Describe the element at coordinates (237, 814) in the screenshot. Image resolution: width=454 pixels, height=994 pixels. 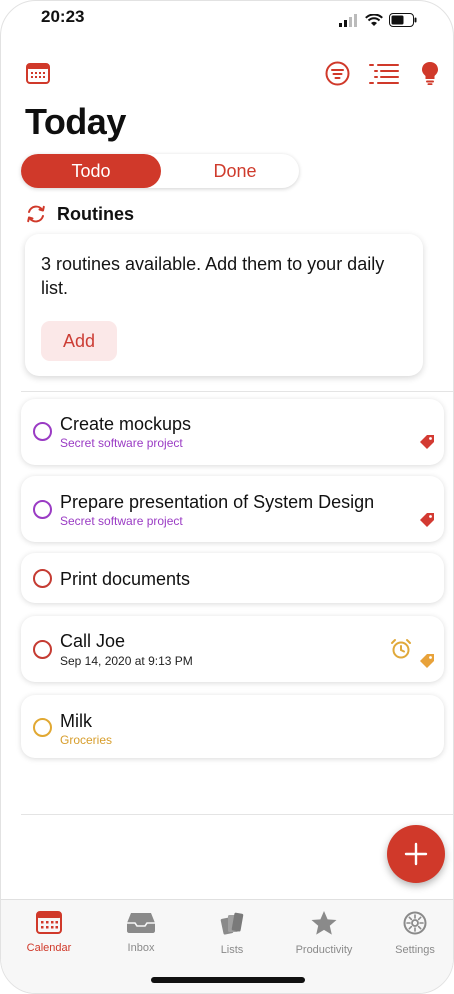
I see `list-end-divider` at that location.